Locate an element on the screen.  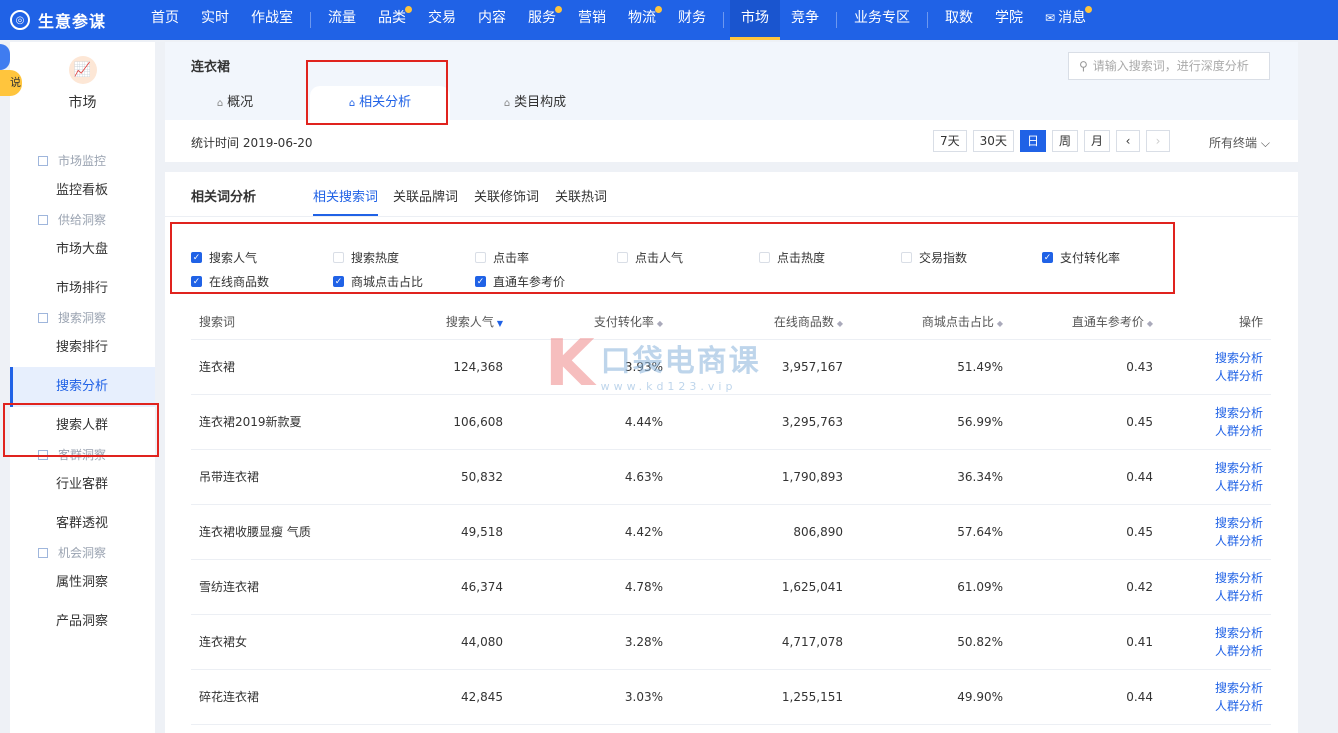
sort-icon: ▼ is located at coordinates (500, 323).